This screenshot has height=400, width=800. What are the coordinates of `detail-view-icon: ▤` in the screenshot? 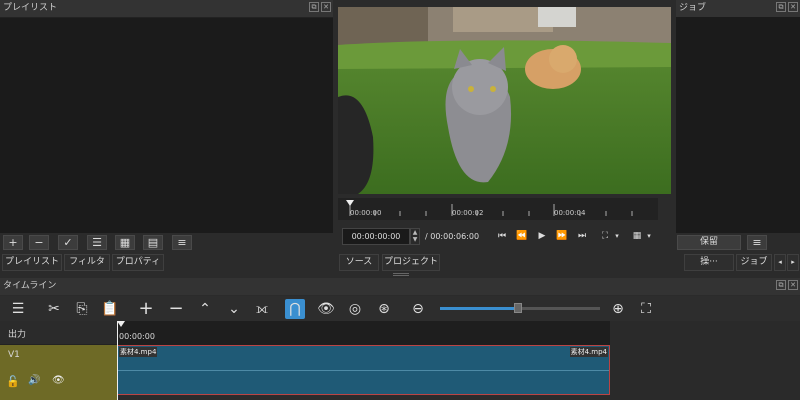 It's located at (153, 242).